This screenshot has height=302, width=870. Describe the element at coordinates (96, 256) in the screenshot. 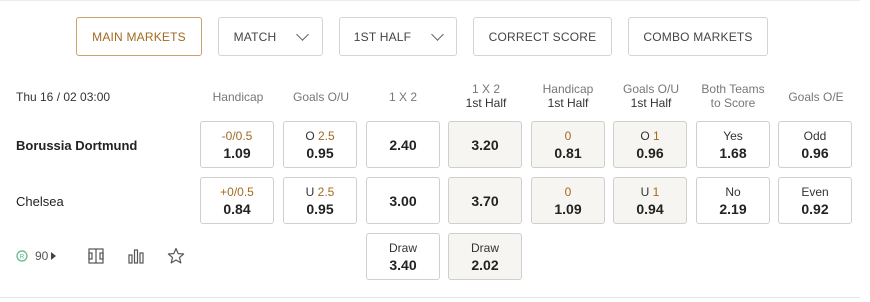

I see `pitch-icon` at that location.